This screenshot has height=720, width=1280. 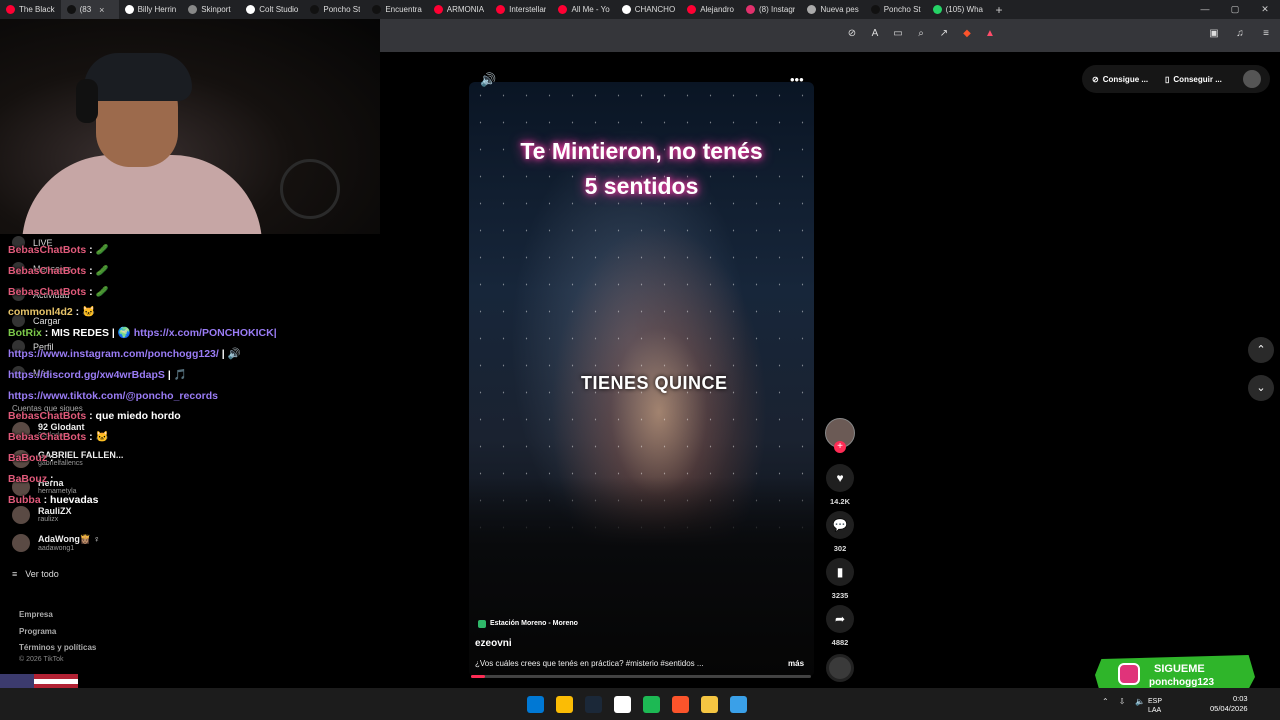 I want to click on media-icon: ♫, so click(x=1240, y=34).